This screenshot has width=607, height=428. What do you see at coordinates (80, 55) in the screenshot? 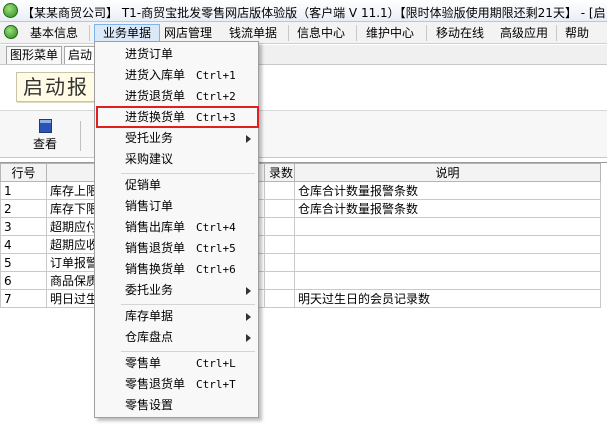
I see `tab-startup: 启动` at bounding box center [80, 55].